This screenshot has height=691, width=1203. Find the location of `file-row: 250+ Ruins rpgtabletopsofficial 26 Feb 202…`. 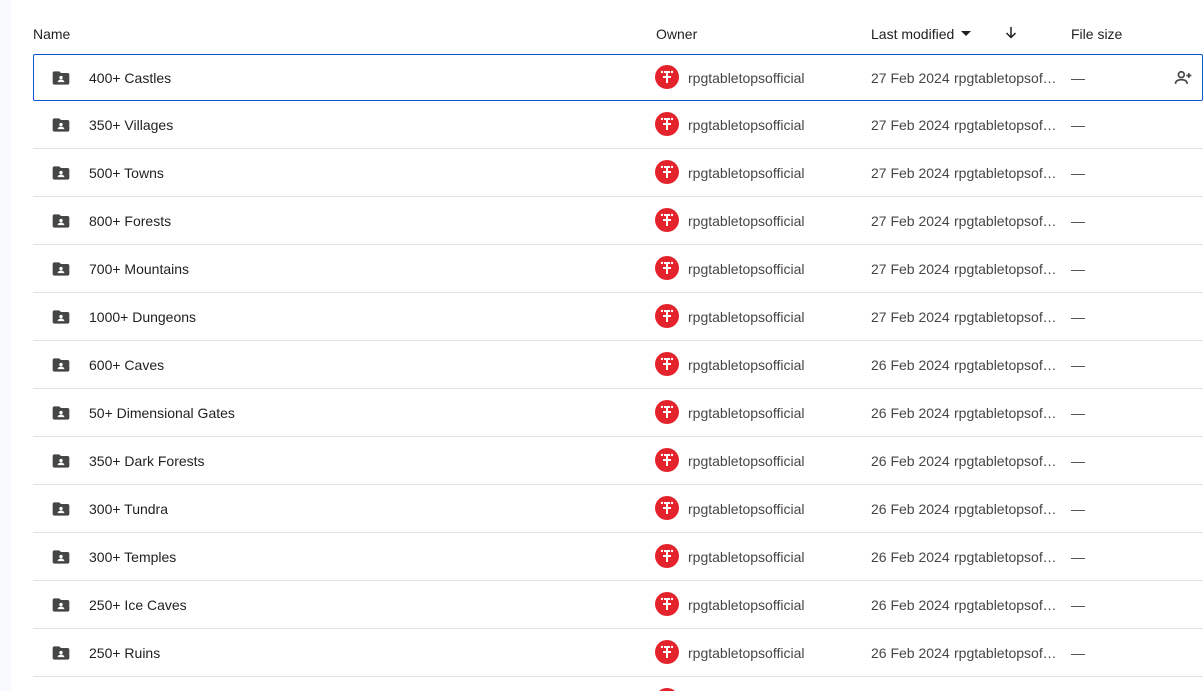

file-row: 250+ Ruins rpgtabletopsofficial 26 Feb 202… is located at coordinates (618, 653).